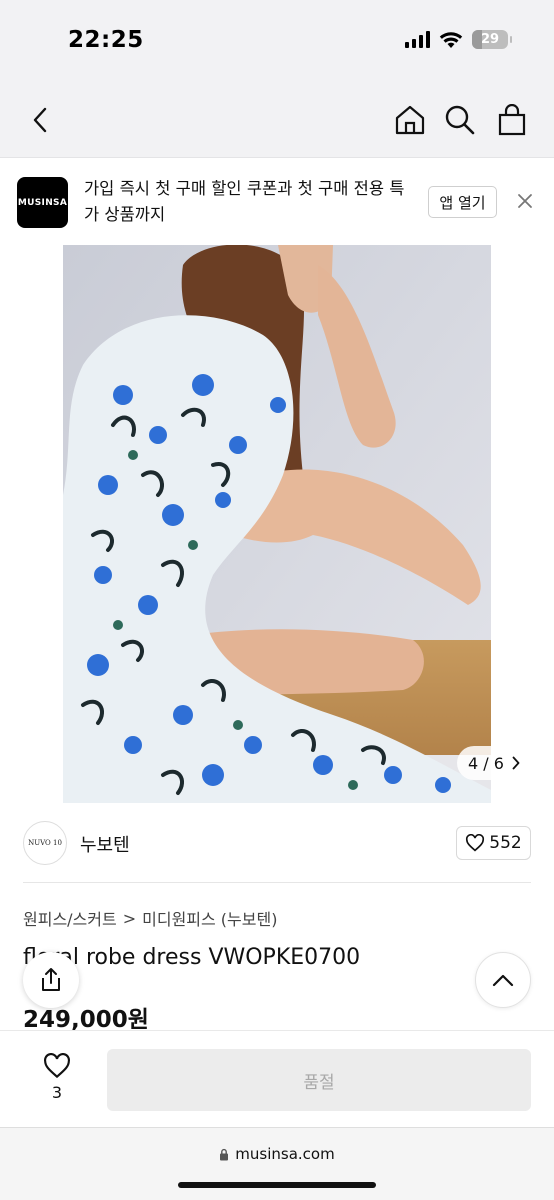  I want to click on browser-url-bar: musinsa.com, so click(277, 1163).